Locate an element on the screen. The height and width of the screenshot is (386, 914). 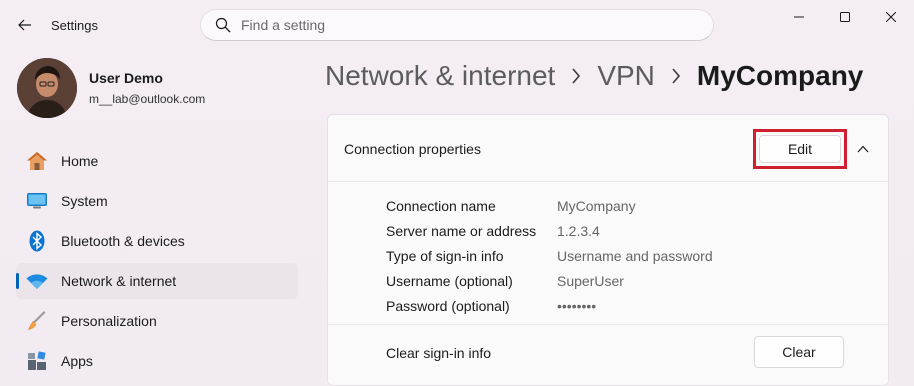
close-icon is located at coordinates (891, 17).